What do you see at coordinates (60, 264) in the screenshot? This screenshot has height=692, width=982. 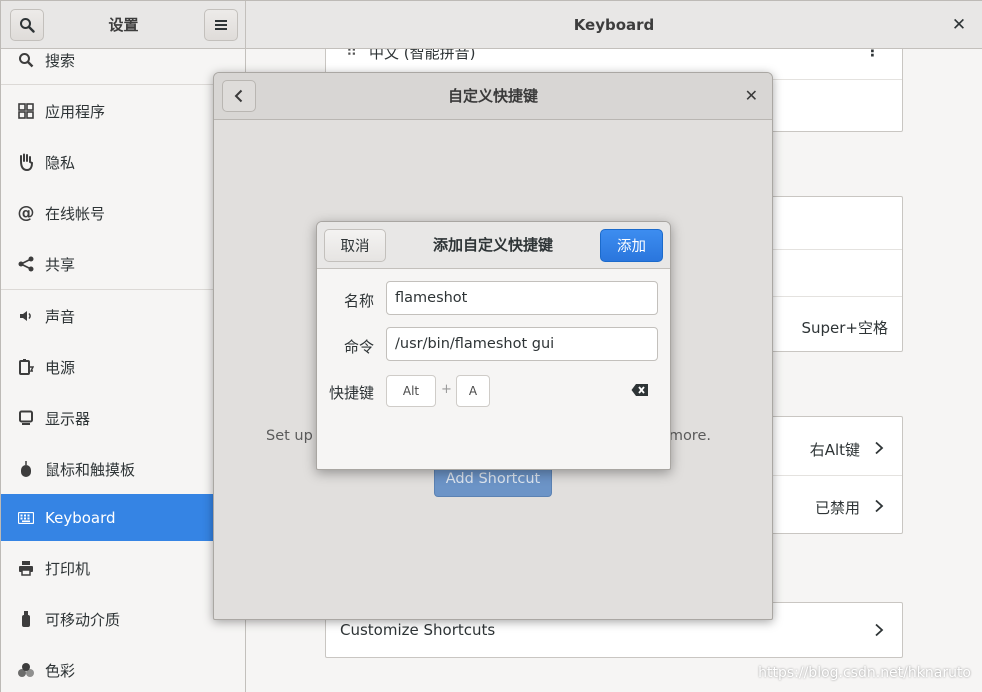 I see `sidebar-item-label: 共享` at bounding box center [60, 264].